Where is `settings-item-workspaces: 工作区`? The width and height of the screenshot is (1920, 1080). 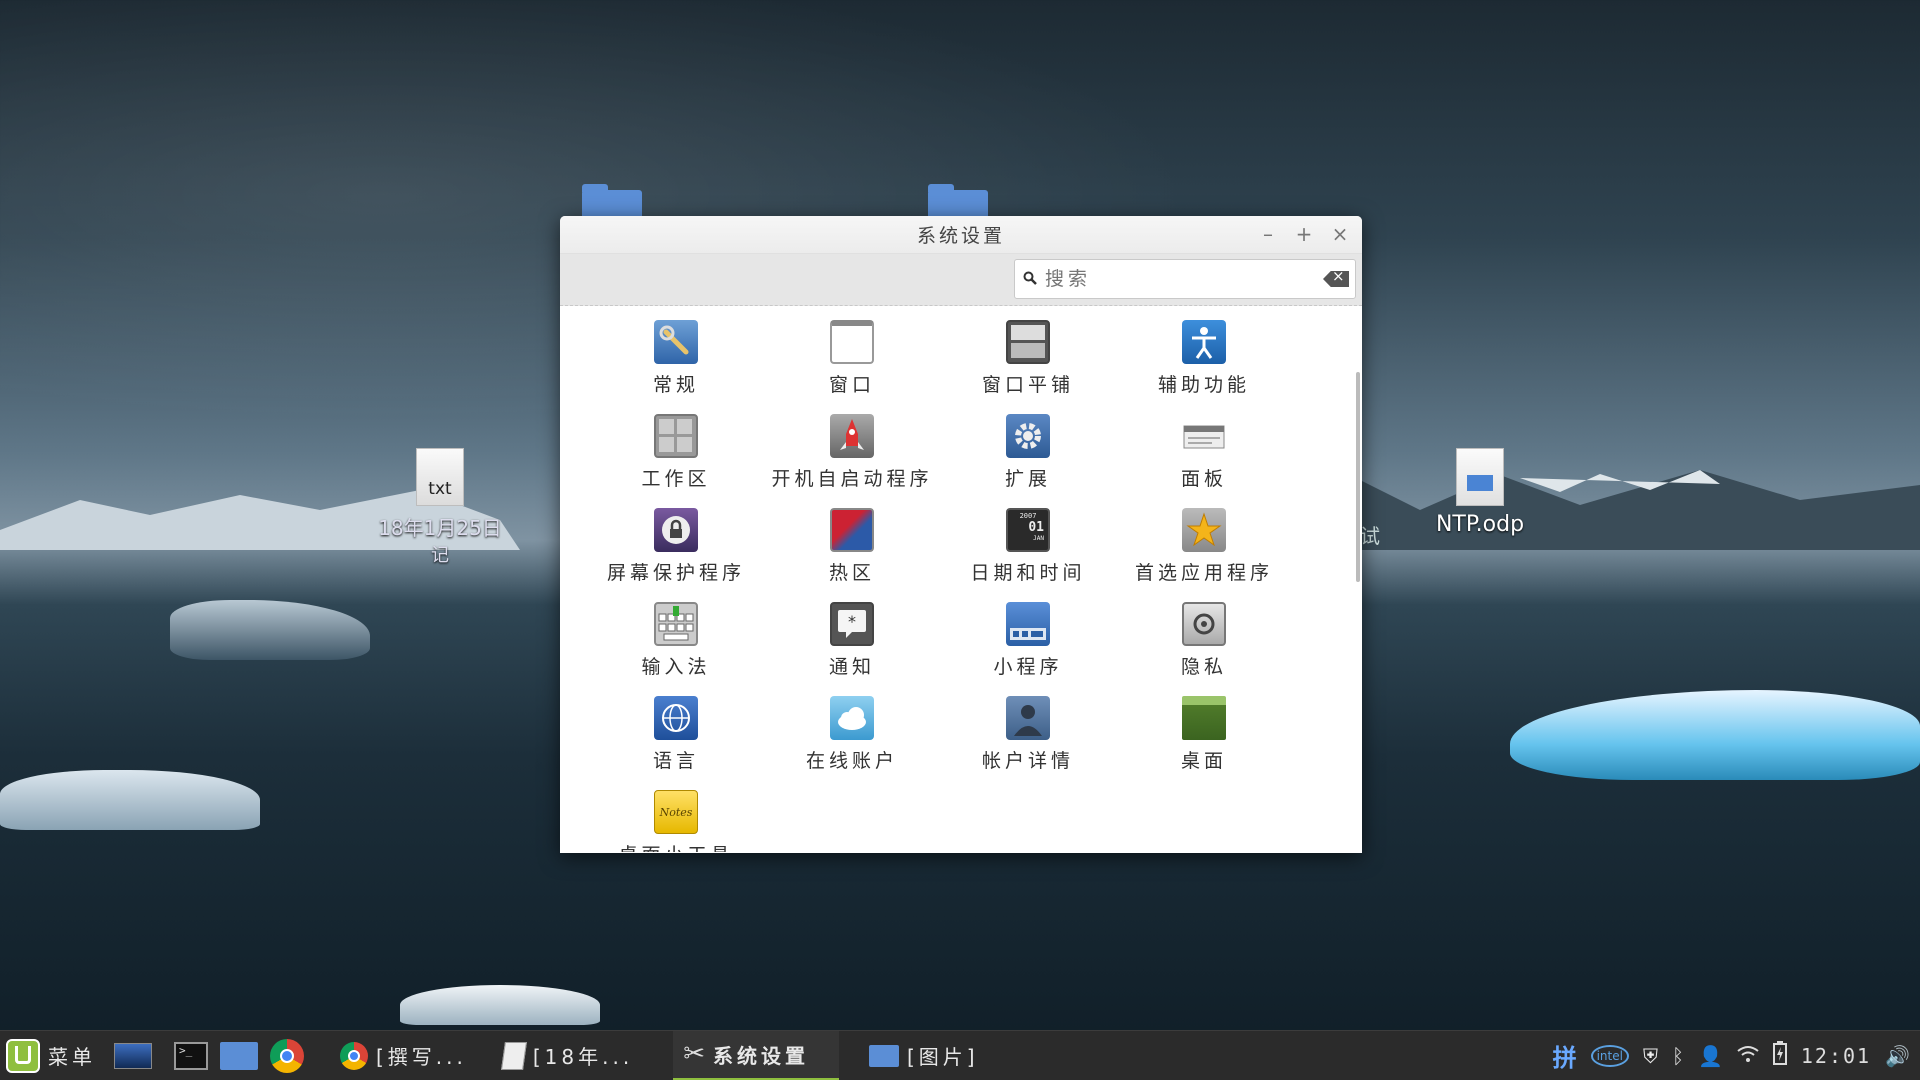
settings-item-workspaces: 工作区 is located at coordinates (676, 457).